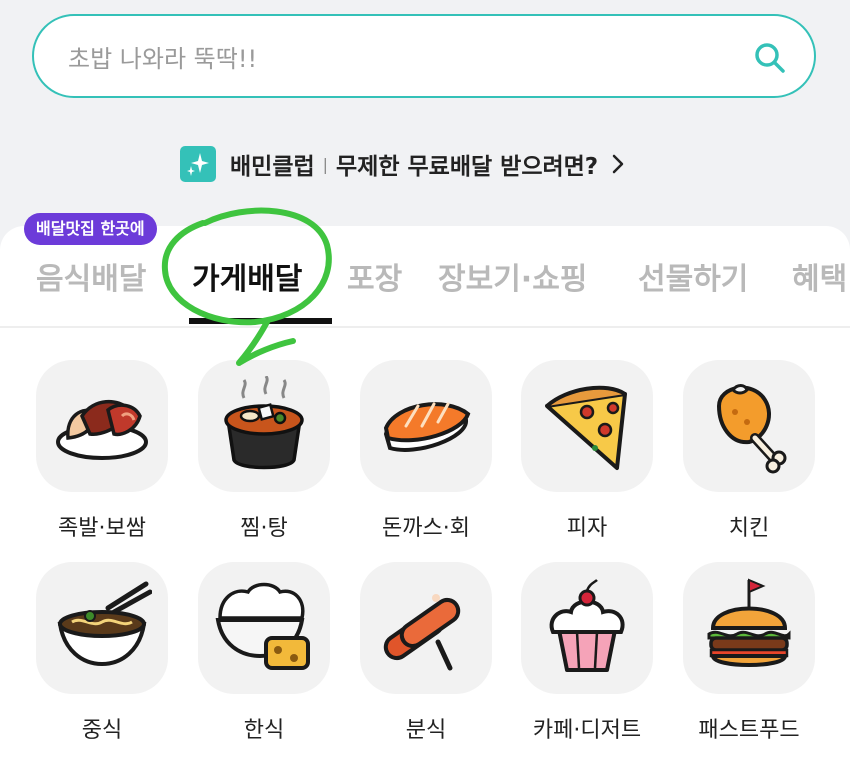 This screenshot has width=850, height=769. Describe the element at coordinates (102, 430) in the screenshot. I see `jokbal-icon` at that location.